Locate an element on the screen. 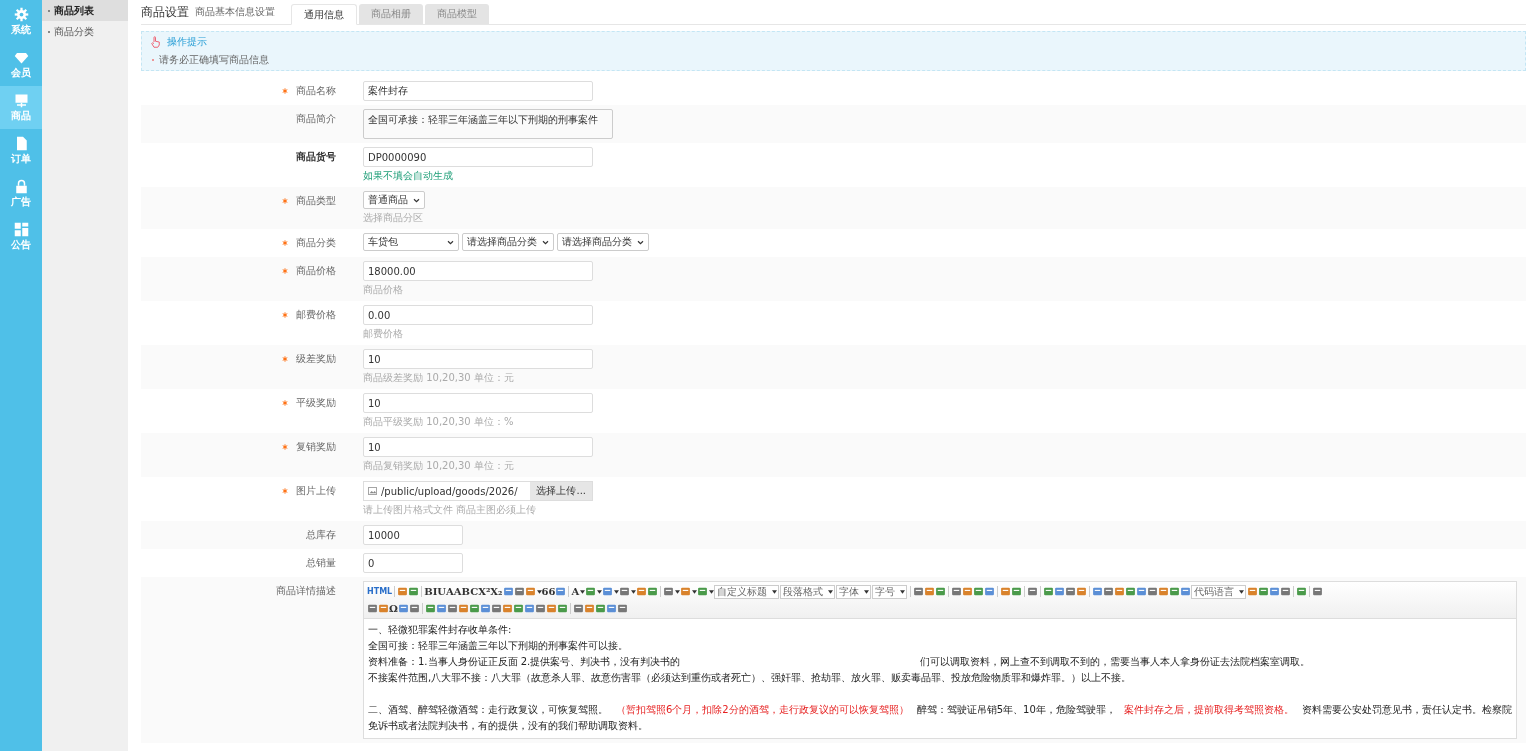  toolbar-button: X² is located at coordinates (484, 591).